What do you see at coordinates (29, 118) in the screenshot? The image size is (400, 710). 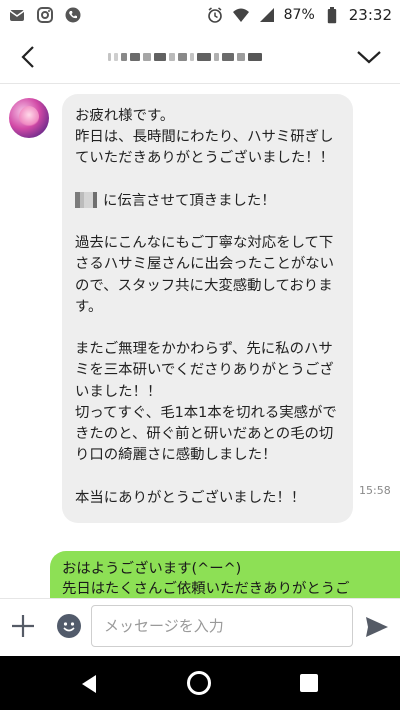 I see `contact-avatar` at bounding box center [29, 118].